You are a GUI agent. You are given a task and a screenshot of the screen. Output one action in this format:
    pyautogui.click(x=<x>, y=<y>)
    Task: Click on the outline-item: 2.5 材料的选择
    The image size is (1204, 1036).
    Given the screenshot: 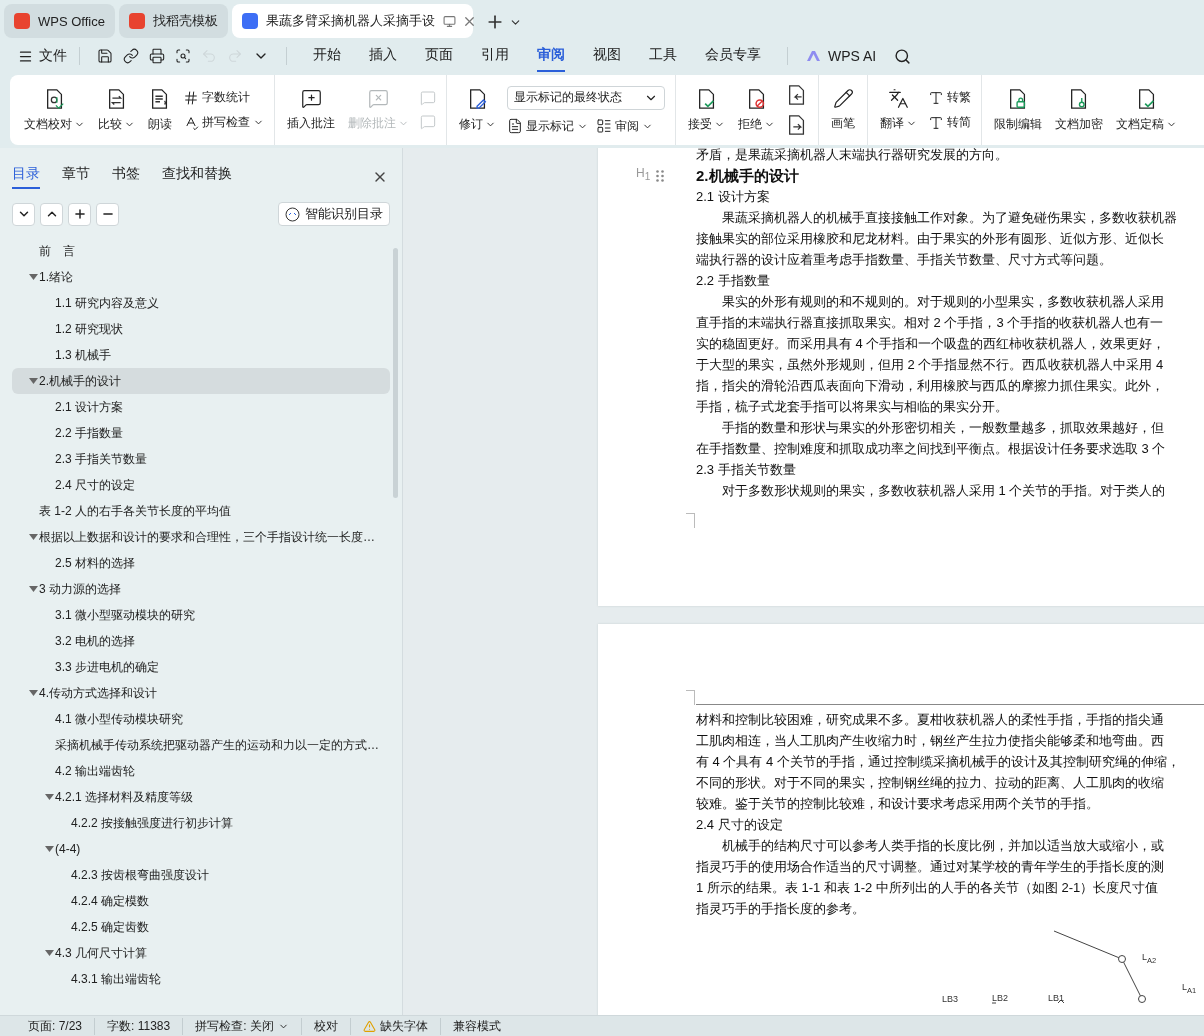 What is the action you would take?
    pyautogui.click(x=201, y=563)
    